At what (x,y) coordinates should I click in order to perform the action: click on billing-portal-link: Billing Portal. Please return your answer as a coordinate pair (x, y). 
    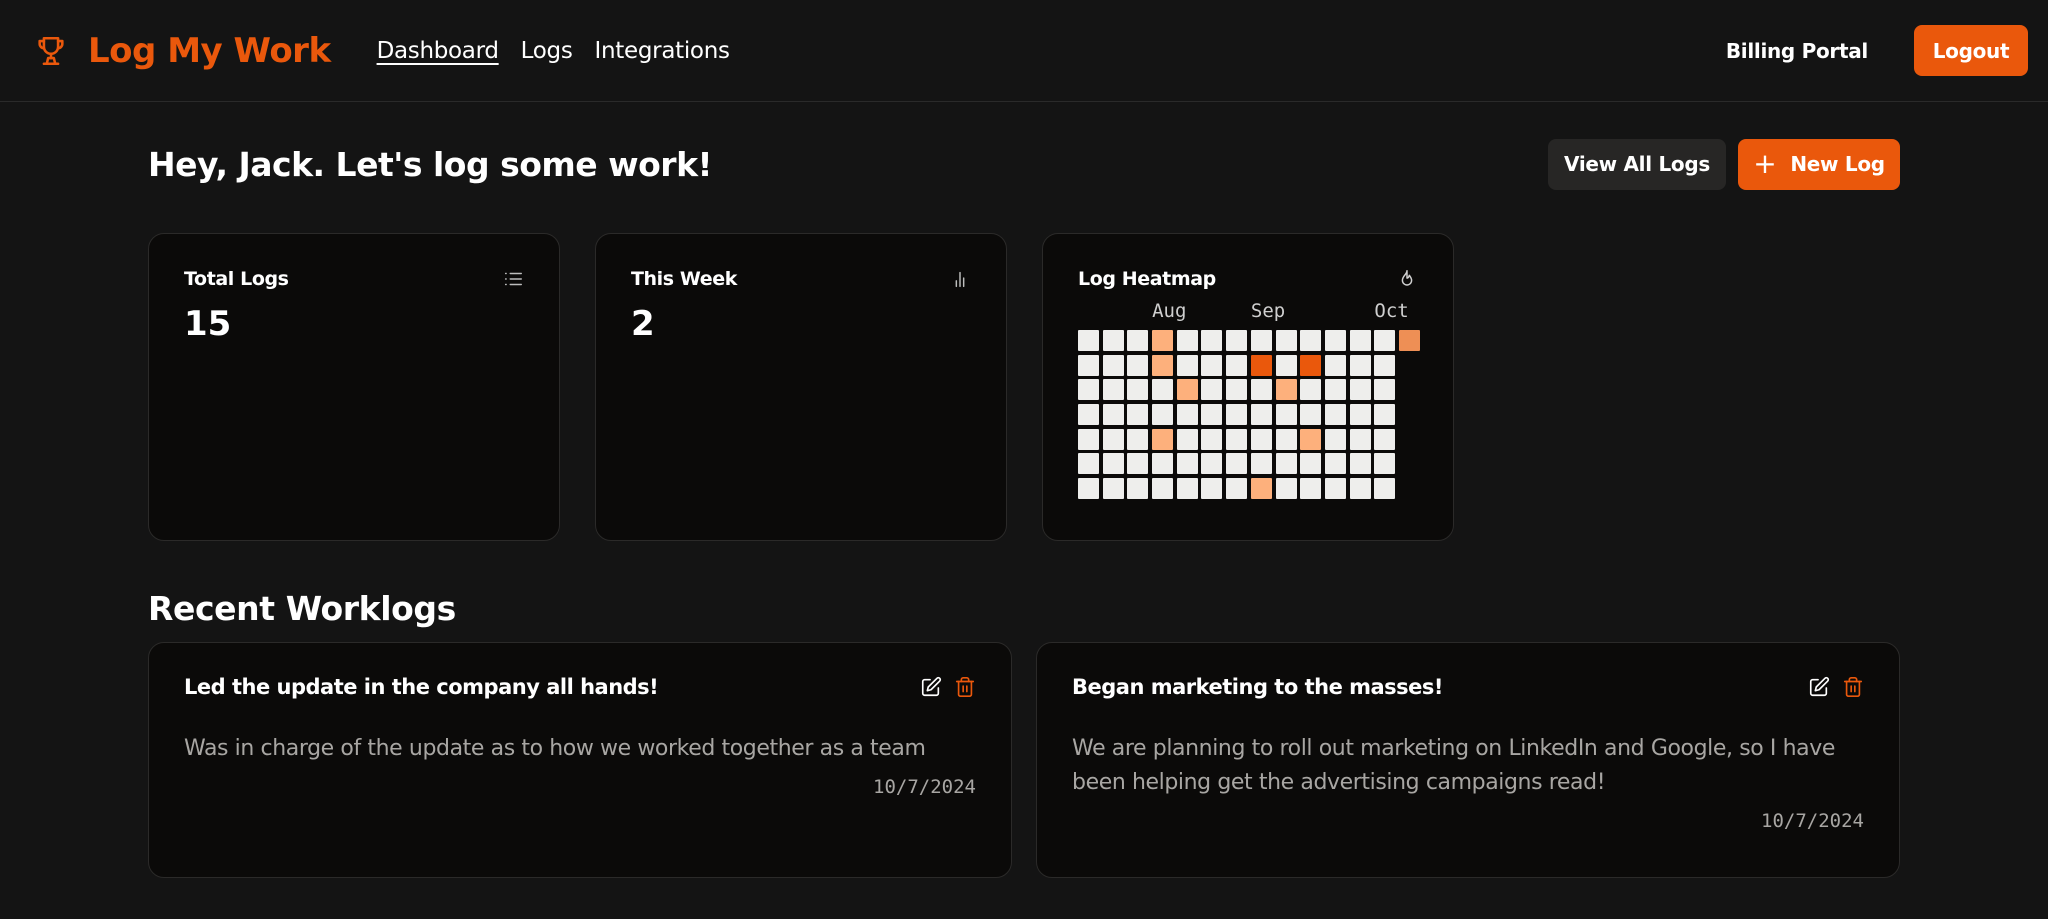
    Looking at the image, I should click on (1797, 51).